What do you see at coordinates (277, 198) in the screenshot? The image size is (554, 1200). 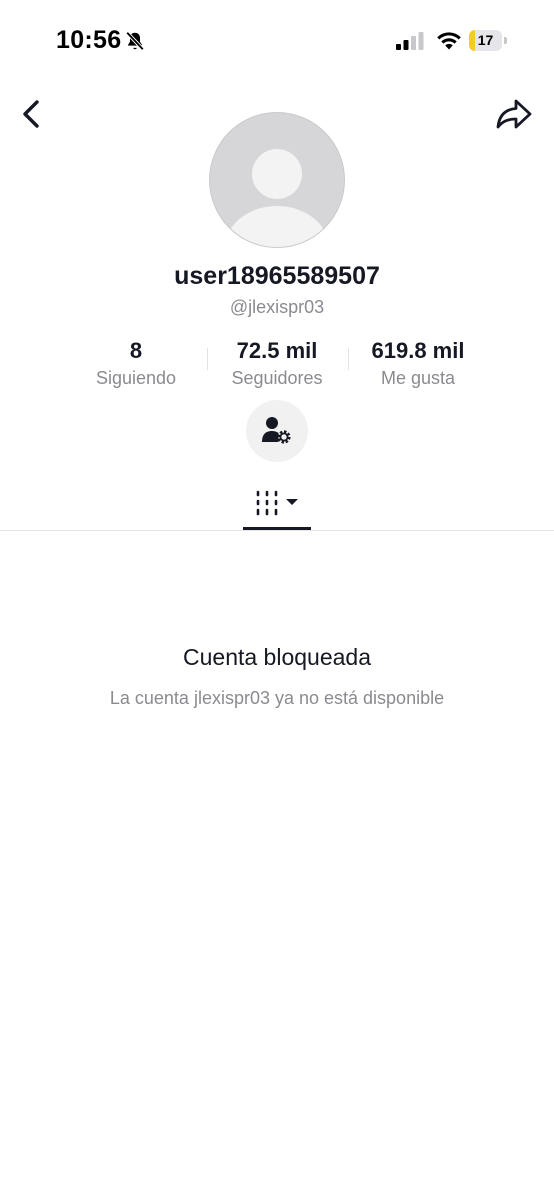 I see `default-avatar-icon` at bounding box center [277, 198].